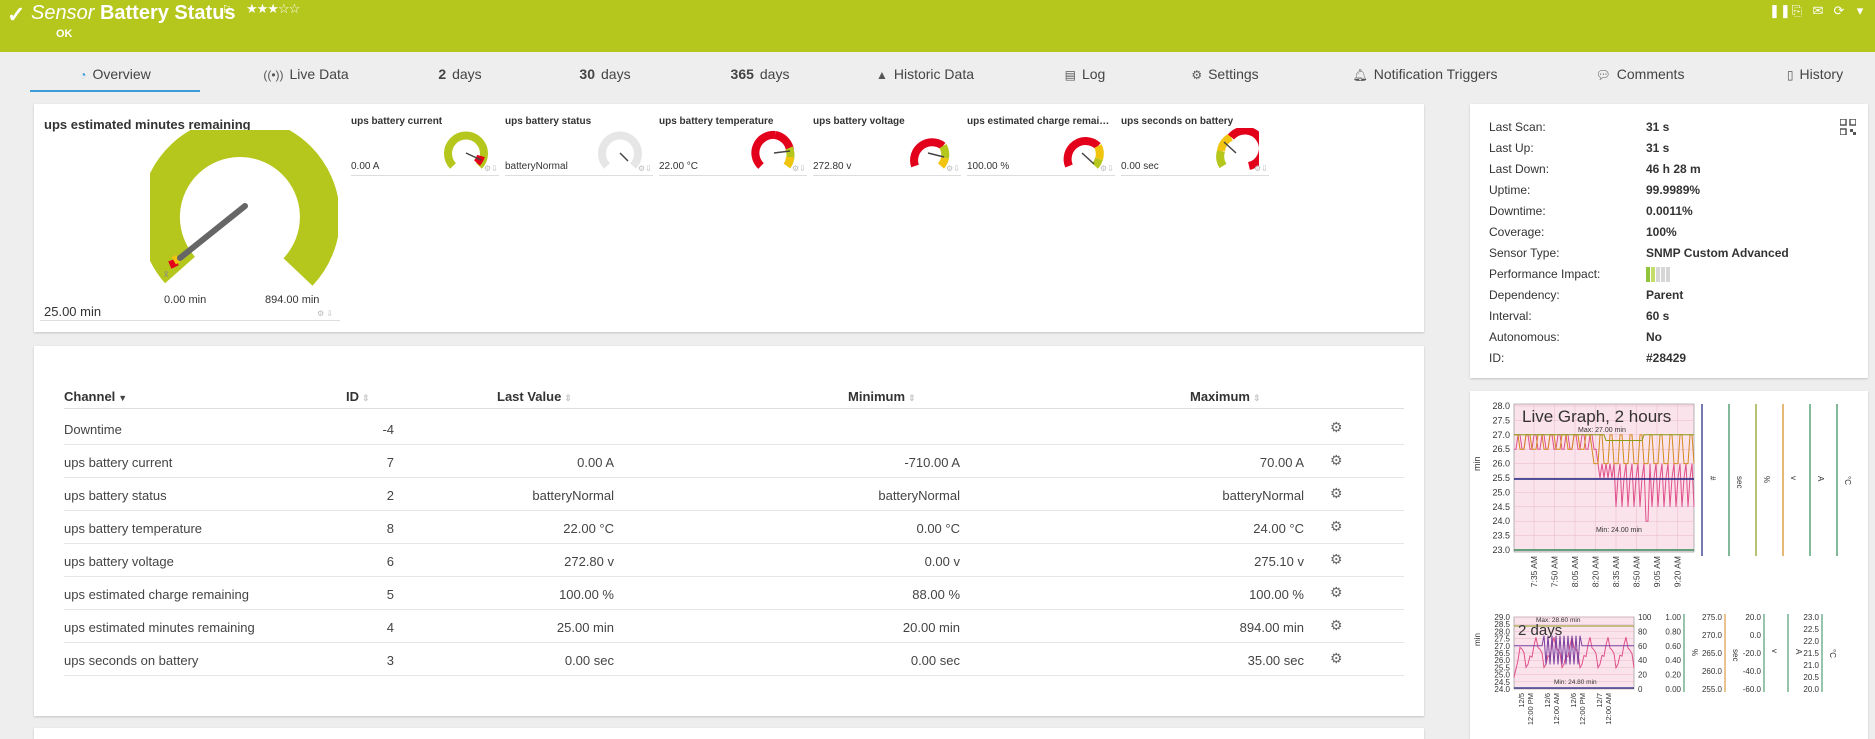 Image resolution: width=1875 pixels, height=739 pixels. What do you see at coordinates (1673, 675) in the screenshot?
I see `unit-tick-label: 0.20` at bounding box center [1673, 675].